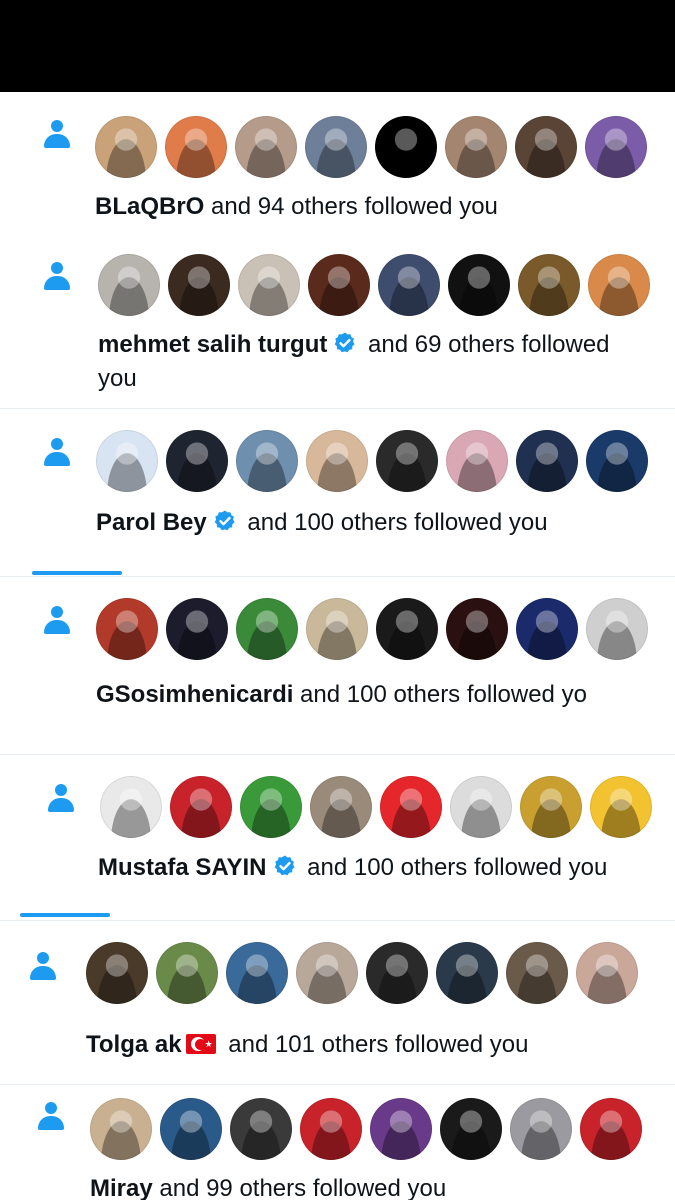 Image resolution: width=675 pixels, height=1200 pixels. I want to click on user-name: Mustafa SAYIN, so click(182, 867).